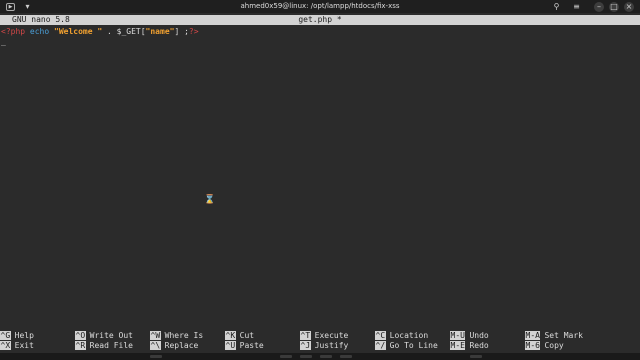  What do you see at coordinates (599, 6) in the screenshot?
I see `minimize-icon: –` at bounding box center [599, 6].